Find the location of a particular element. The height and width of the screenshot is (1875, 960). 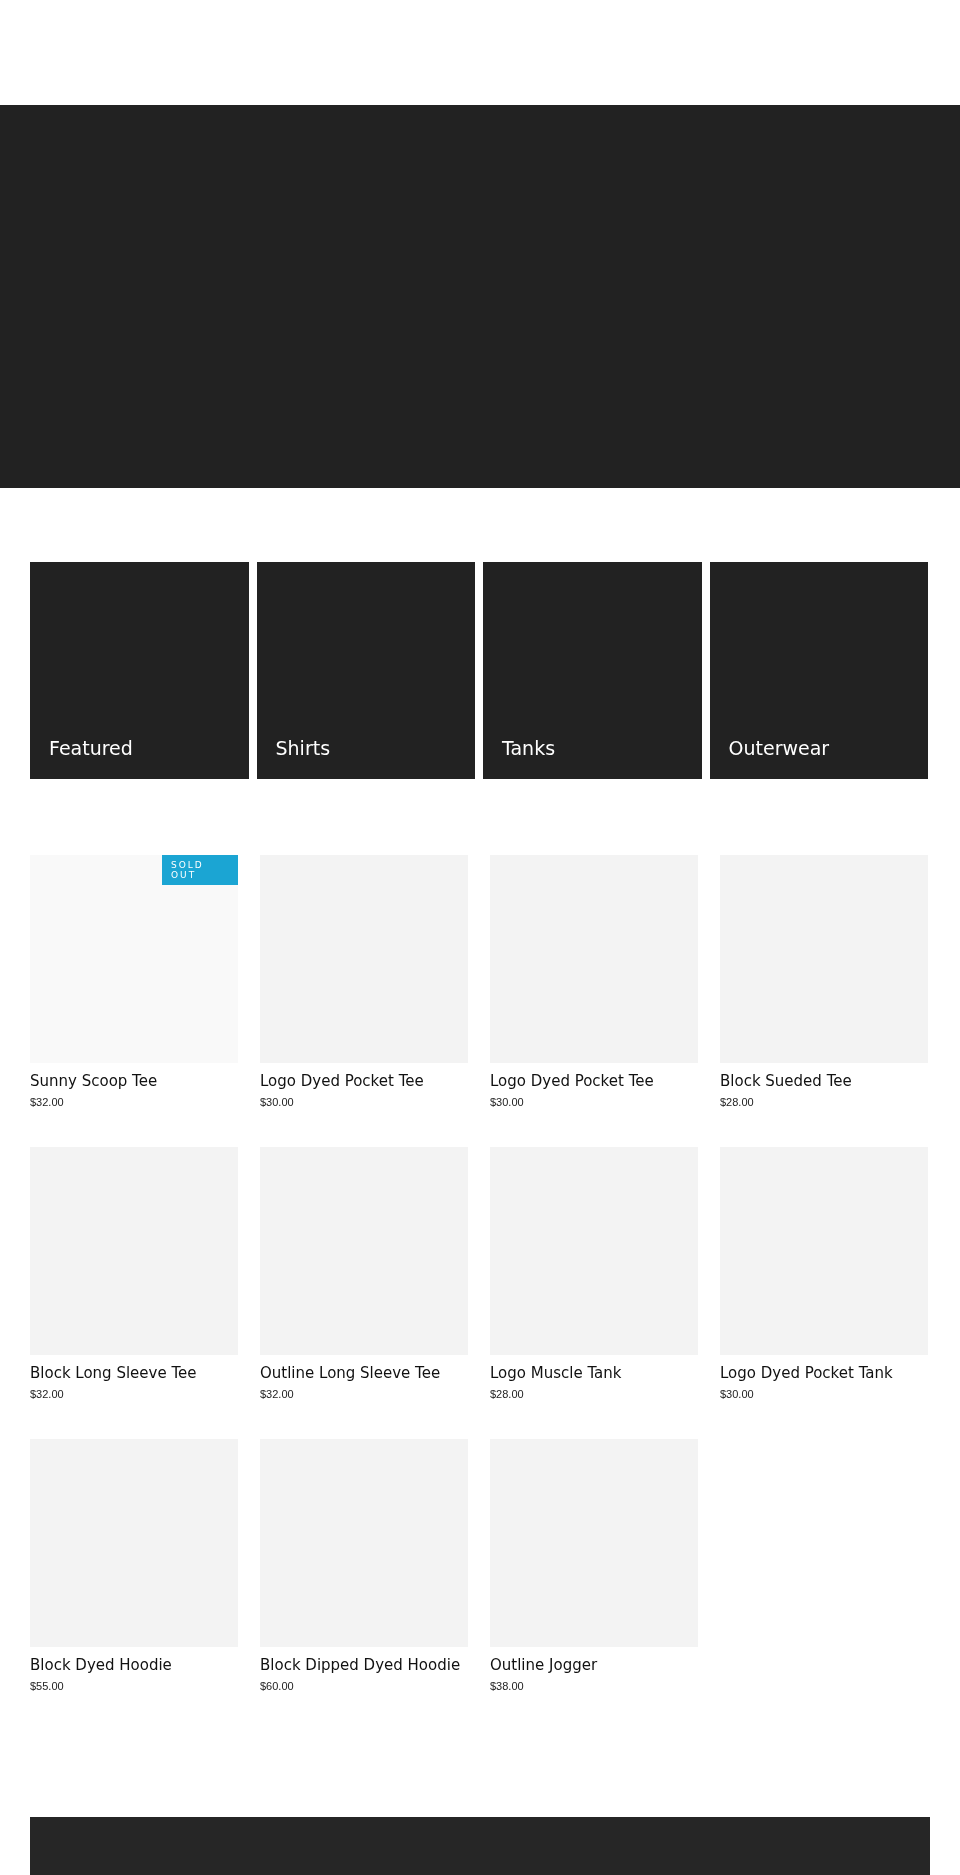

product-price: $60.00 is located at coordinates (277, 1686).